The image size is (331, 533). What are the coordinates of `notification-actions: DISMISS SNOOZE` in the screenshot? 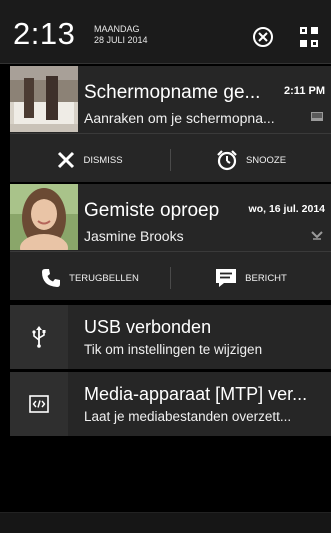 It's located at (170, 160).